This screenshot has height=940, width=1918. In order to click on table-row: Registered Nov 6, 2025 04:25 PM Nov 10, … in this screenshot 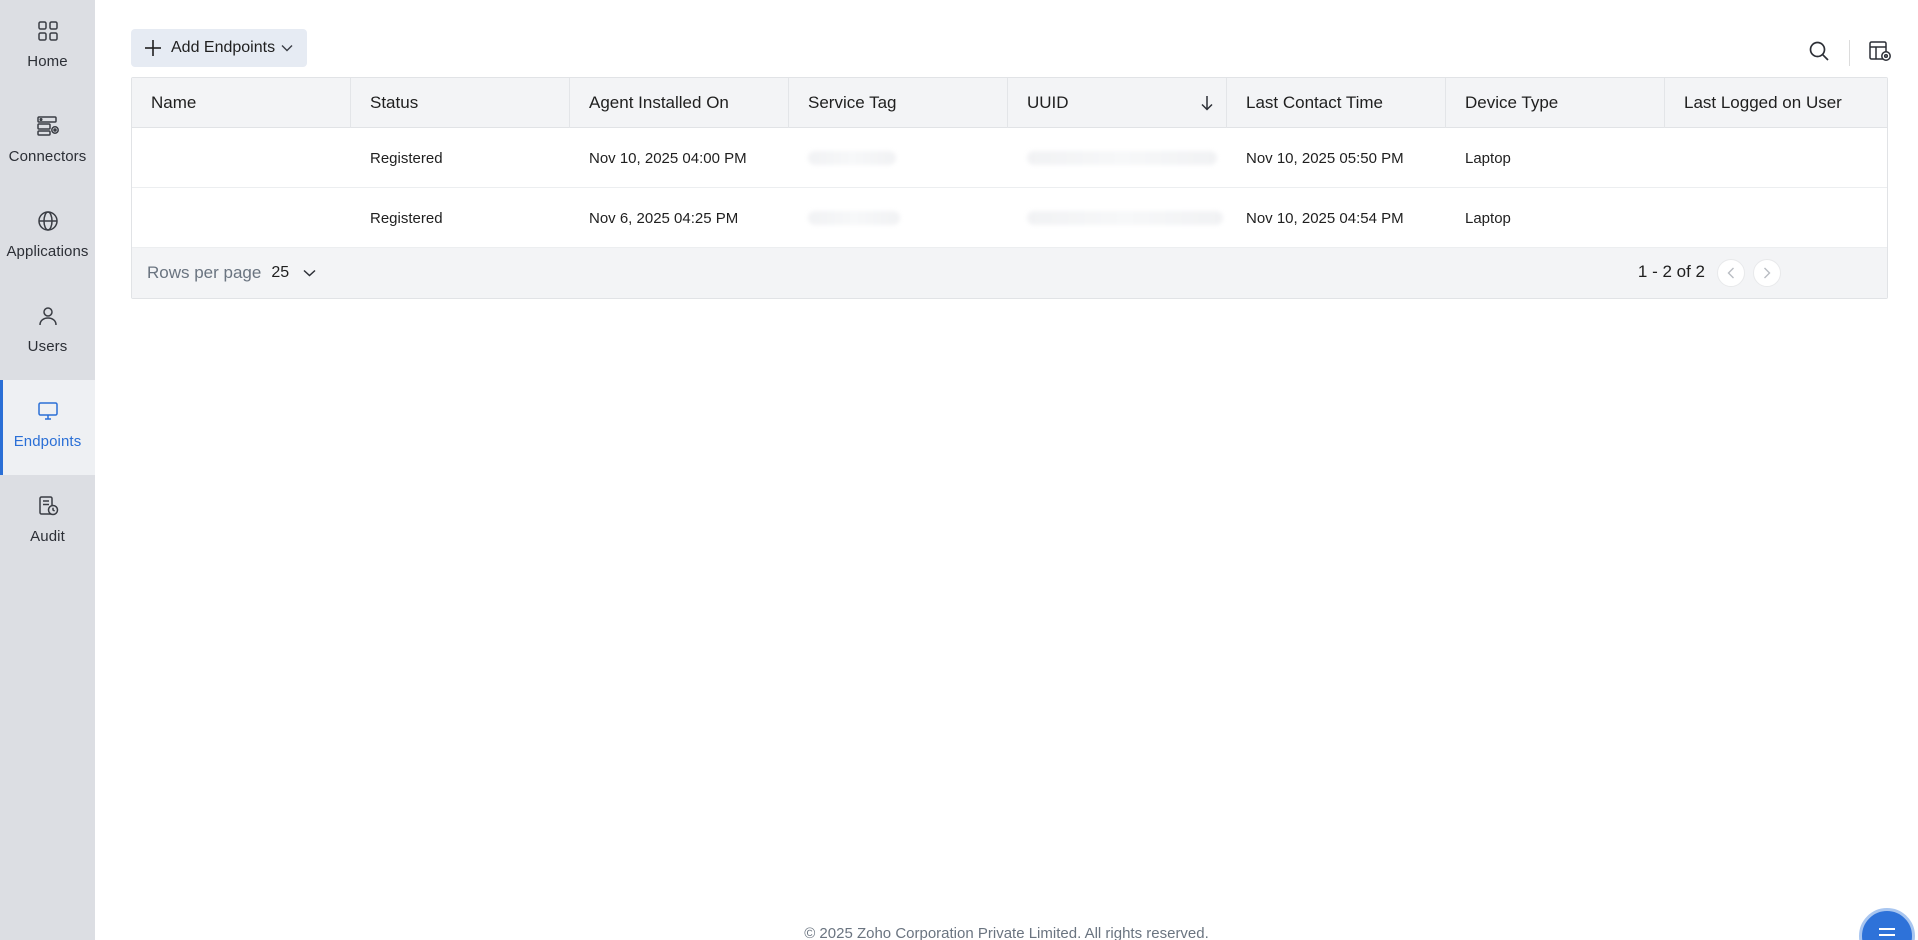, I will do `click(1009, 218)`.